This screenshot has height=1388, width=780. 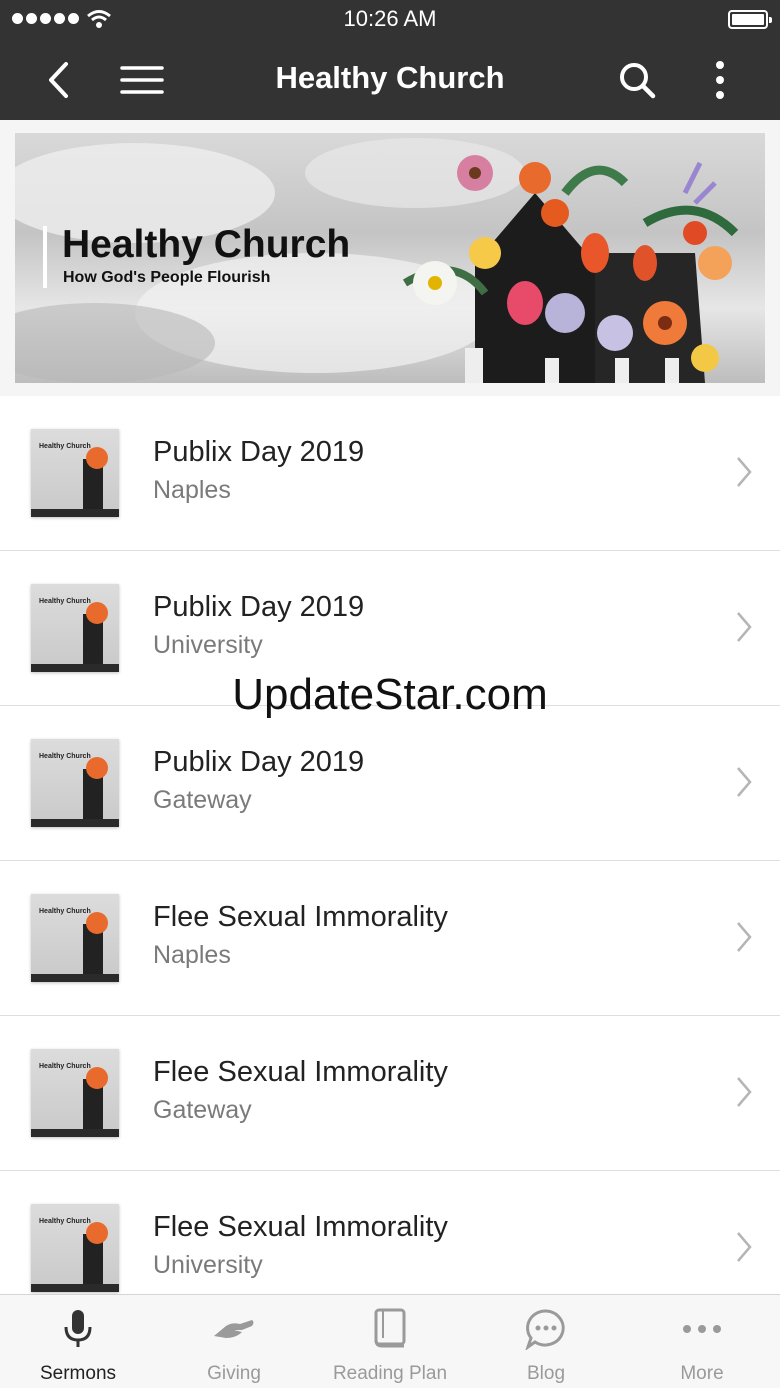 I want to click on sermon-row: Healthy Church Publix Day 2019 Naples, so click(x=390, y=473).